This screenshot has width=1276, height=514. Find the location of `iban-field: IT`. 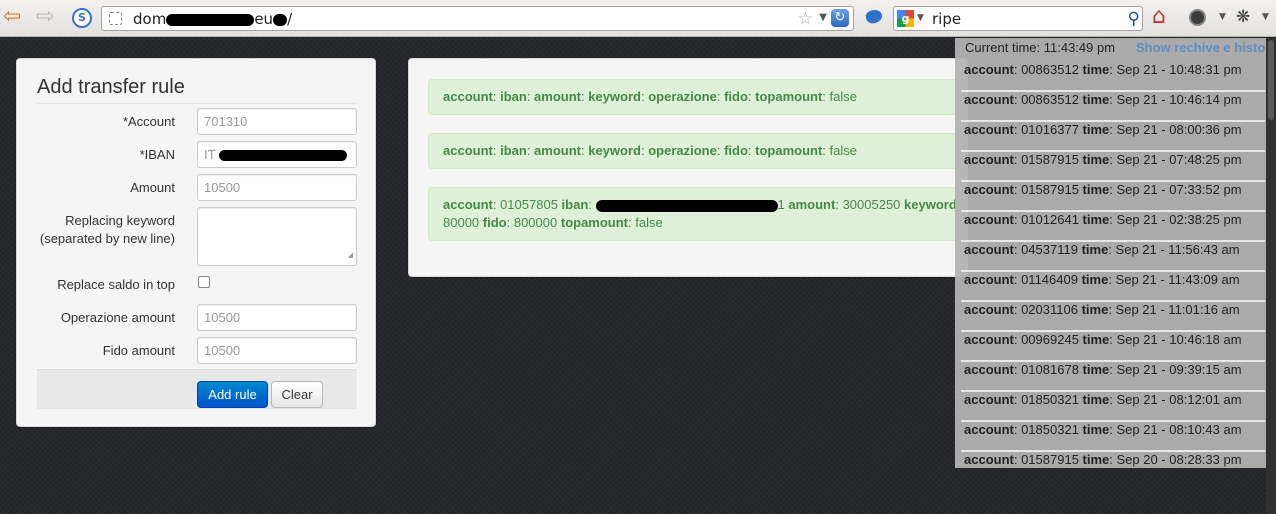

iban-field: IT is located at coordinates (277, 154).